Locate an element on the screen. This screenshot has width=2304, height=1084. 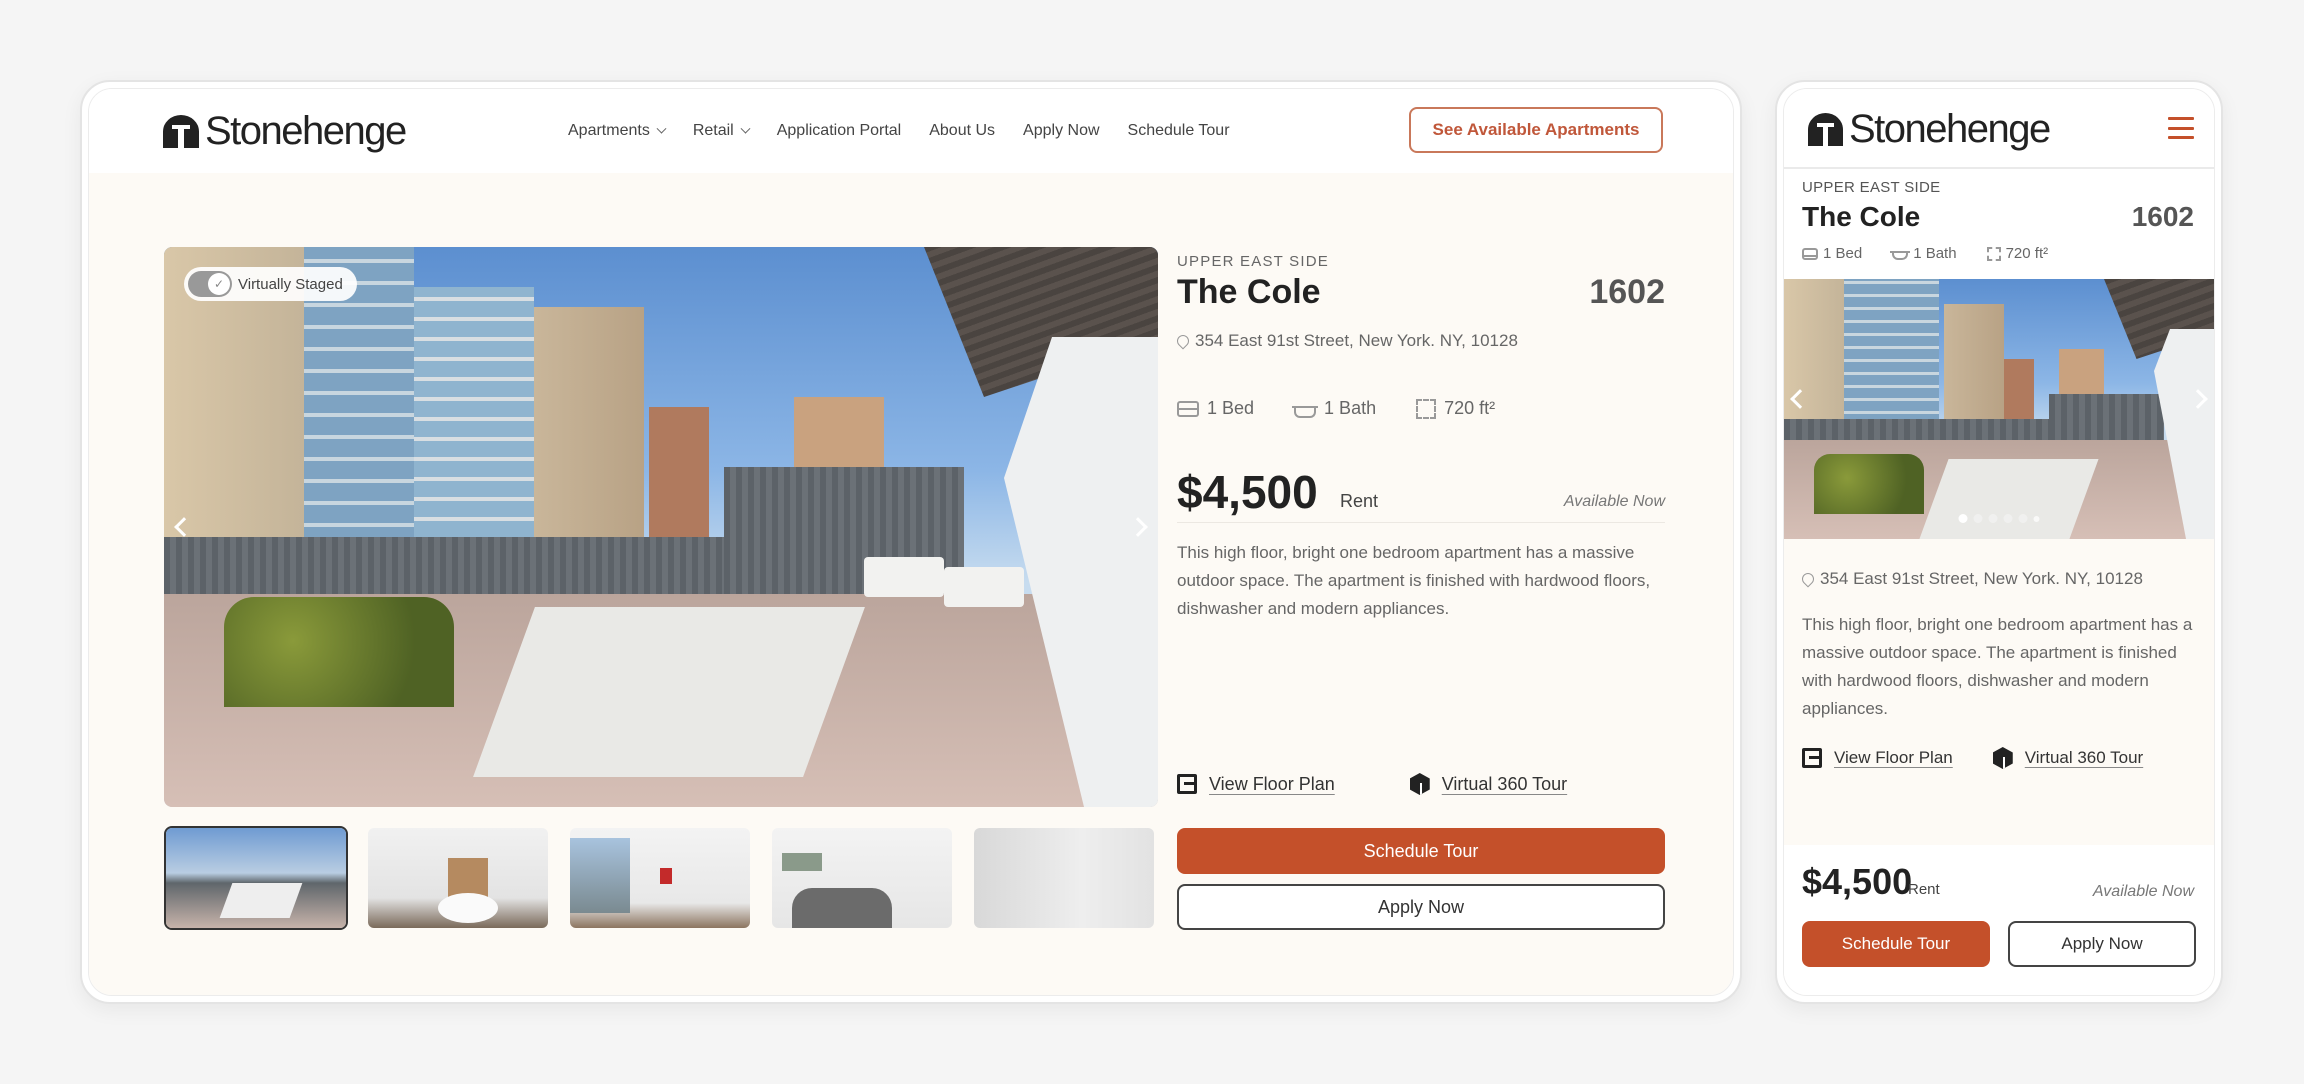
nav-label: About Us is located at coordinates (962, 130).